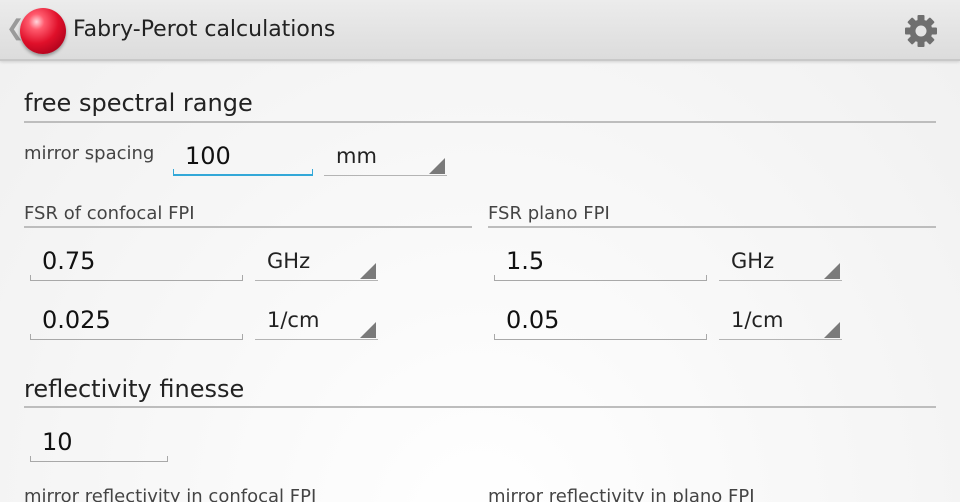 This screenshot has width=960, height=502. What do you see at coordinates (712, 227) in the screenshot?
I see `plano-divider` at bounding box center [712, 227].